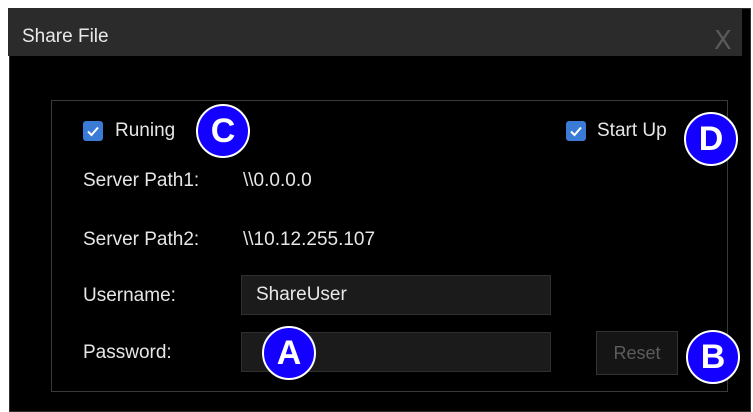  Describe the element at coordinates (309, 239) in the screenshot. I see `server-path2-value: \\10.12.255.107` at that location.